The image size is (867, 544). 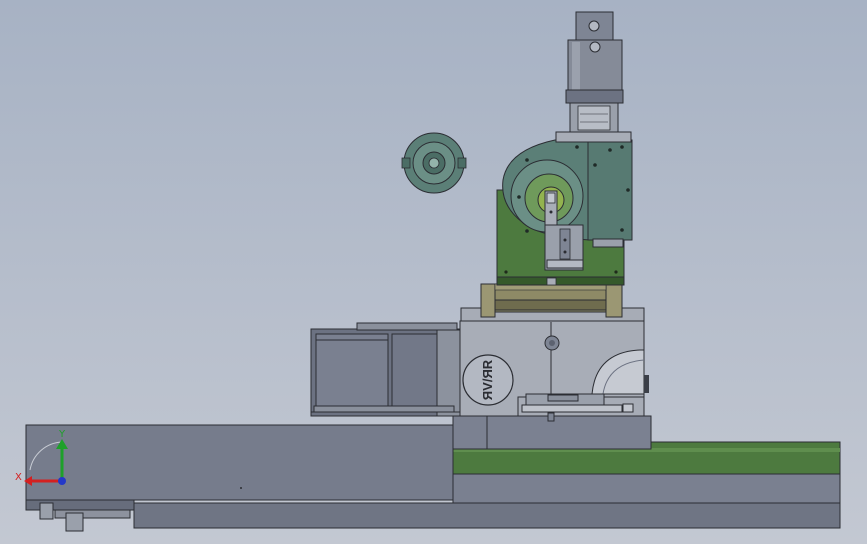 I want to click on cylinder-cap-hole, so click(x=594, y=26).